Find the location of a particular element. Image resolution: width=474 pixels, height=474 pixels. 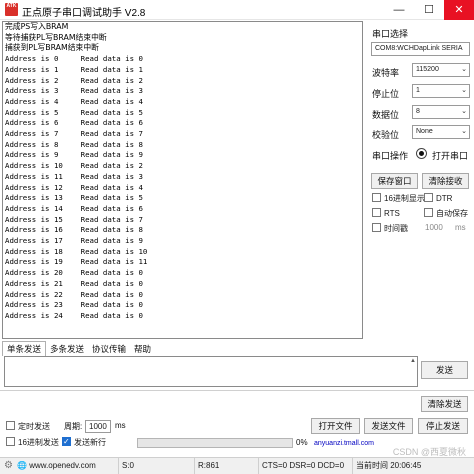

timestamp-interval-value: 1000 is located at coordinates (434, 227).